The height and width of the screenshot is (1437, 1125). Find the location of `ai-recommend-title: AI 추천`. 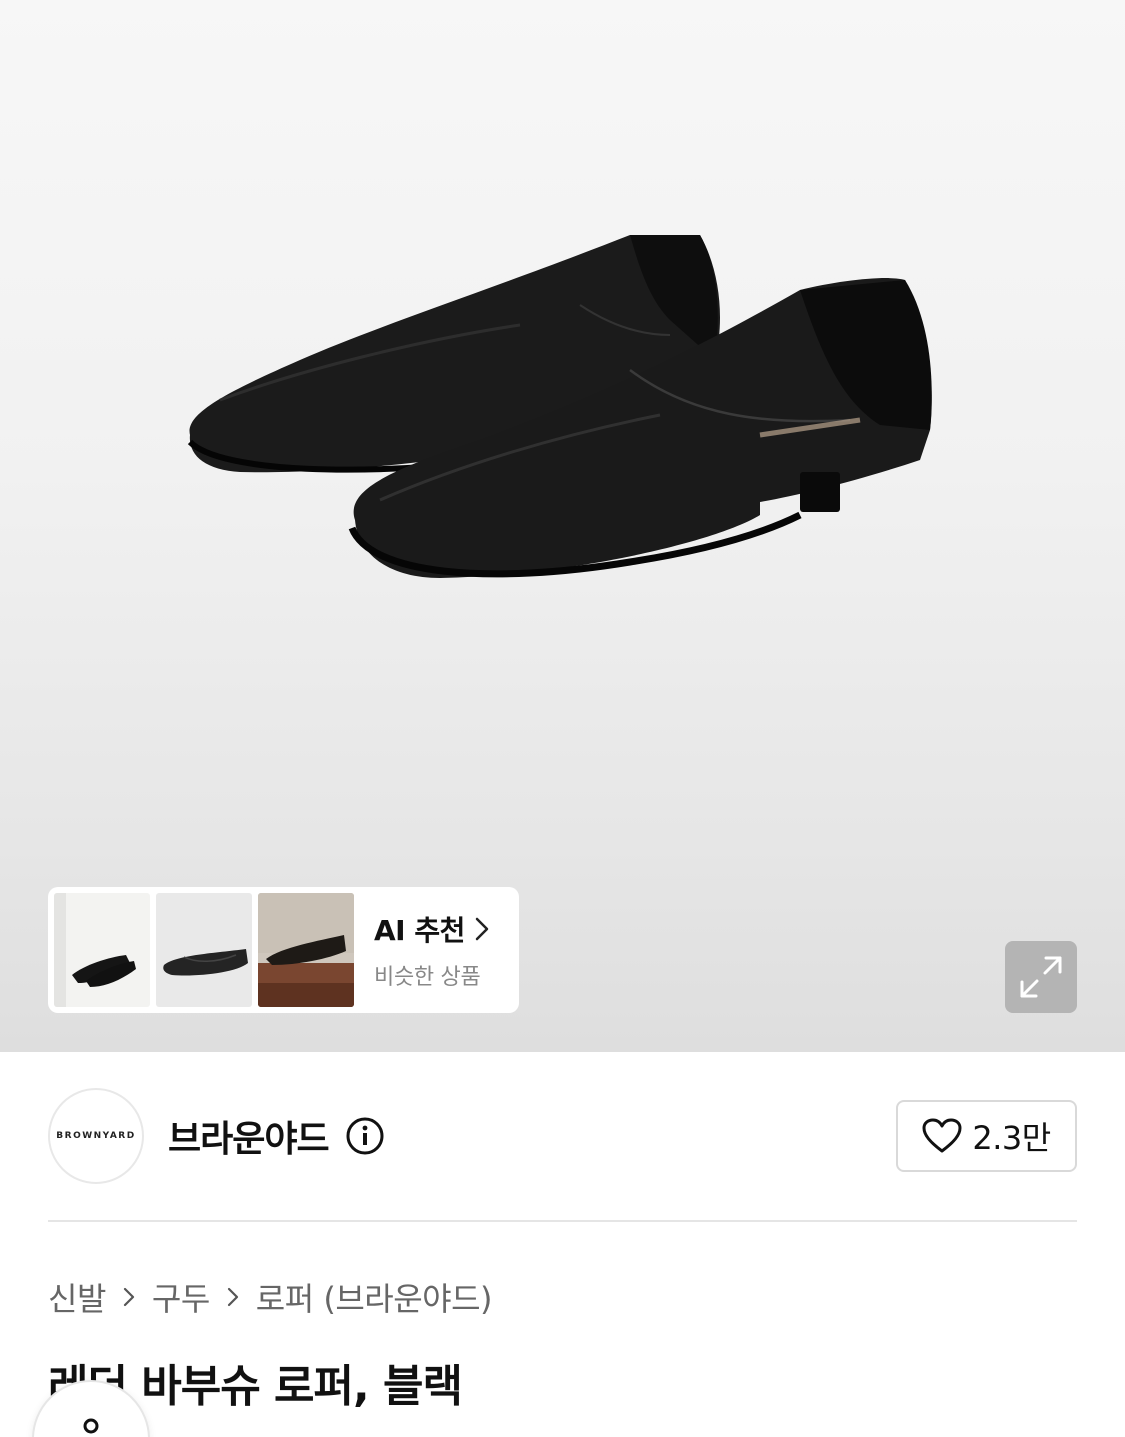

ai-recommend-title: AI 추천 is located at coordinates (419, 930).